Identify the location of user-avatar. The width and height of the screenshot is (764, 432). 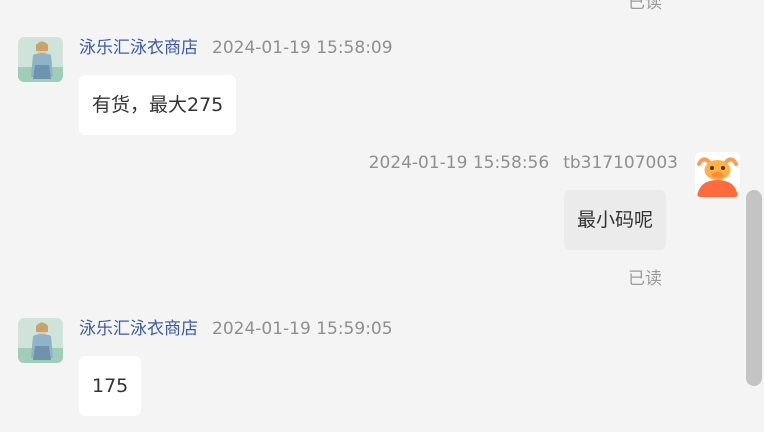
(717, 174).